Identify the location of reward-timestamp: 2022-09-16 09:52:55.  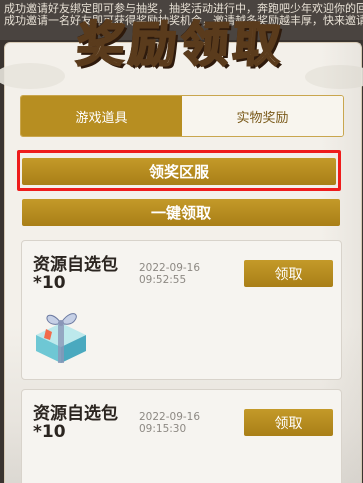
(169, 274).